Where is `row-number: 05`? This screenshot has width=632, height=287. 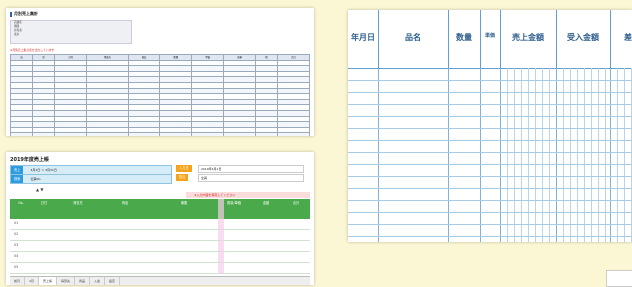 row-number: 05 is located at coordinates (16, 267).